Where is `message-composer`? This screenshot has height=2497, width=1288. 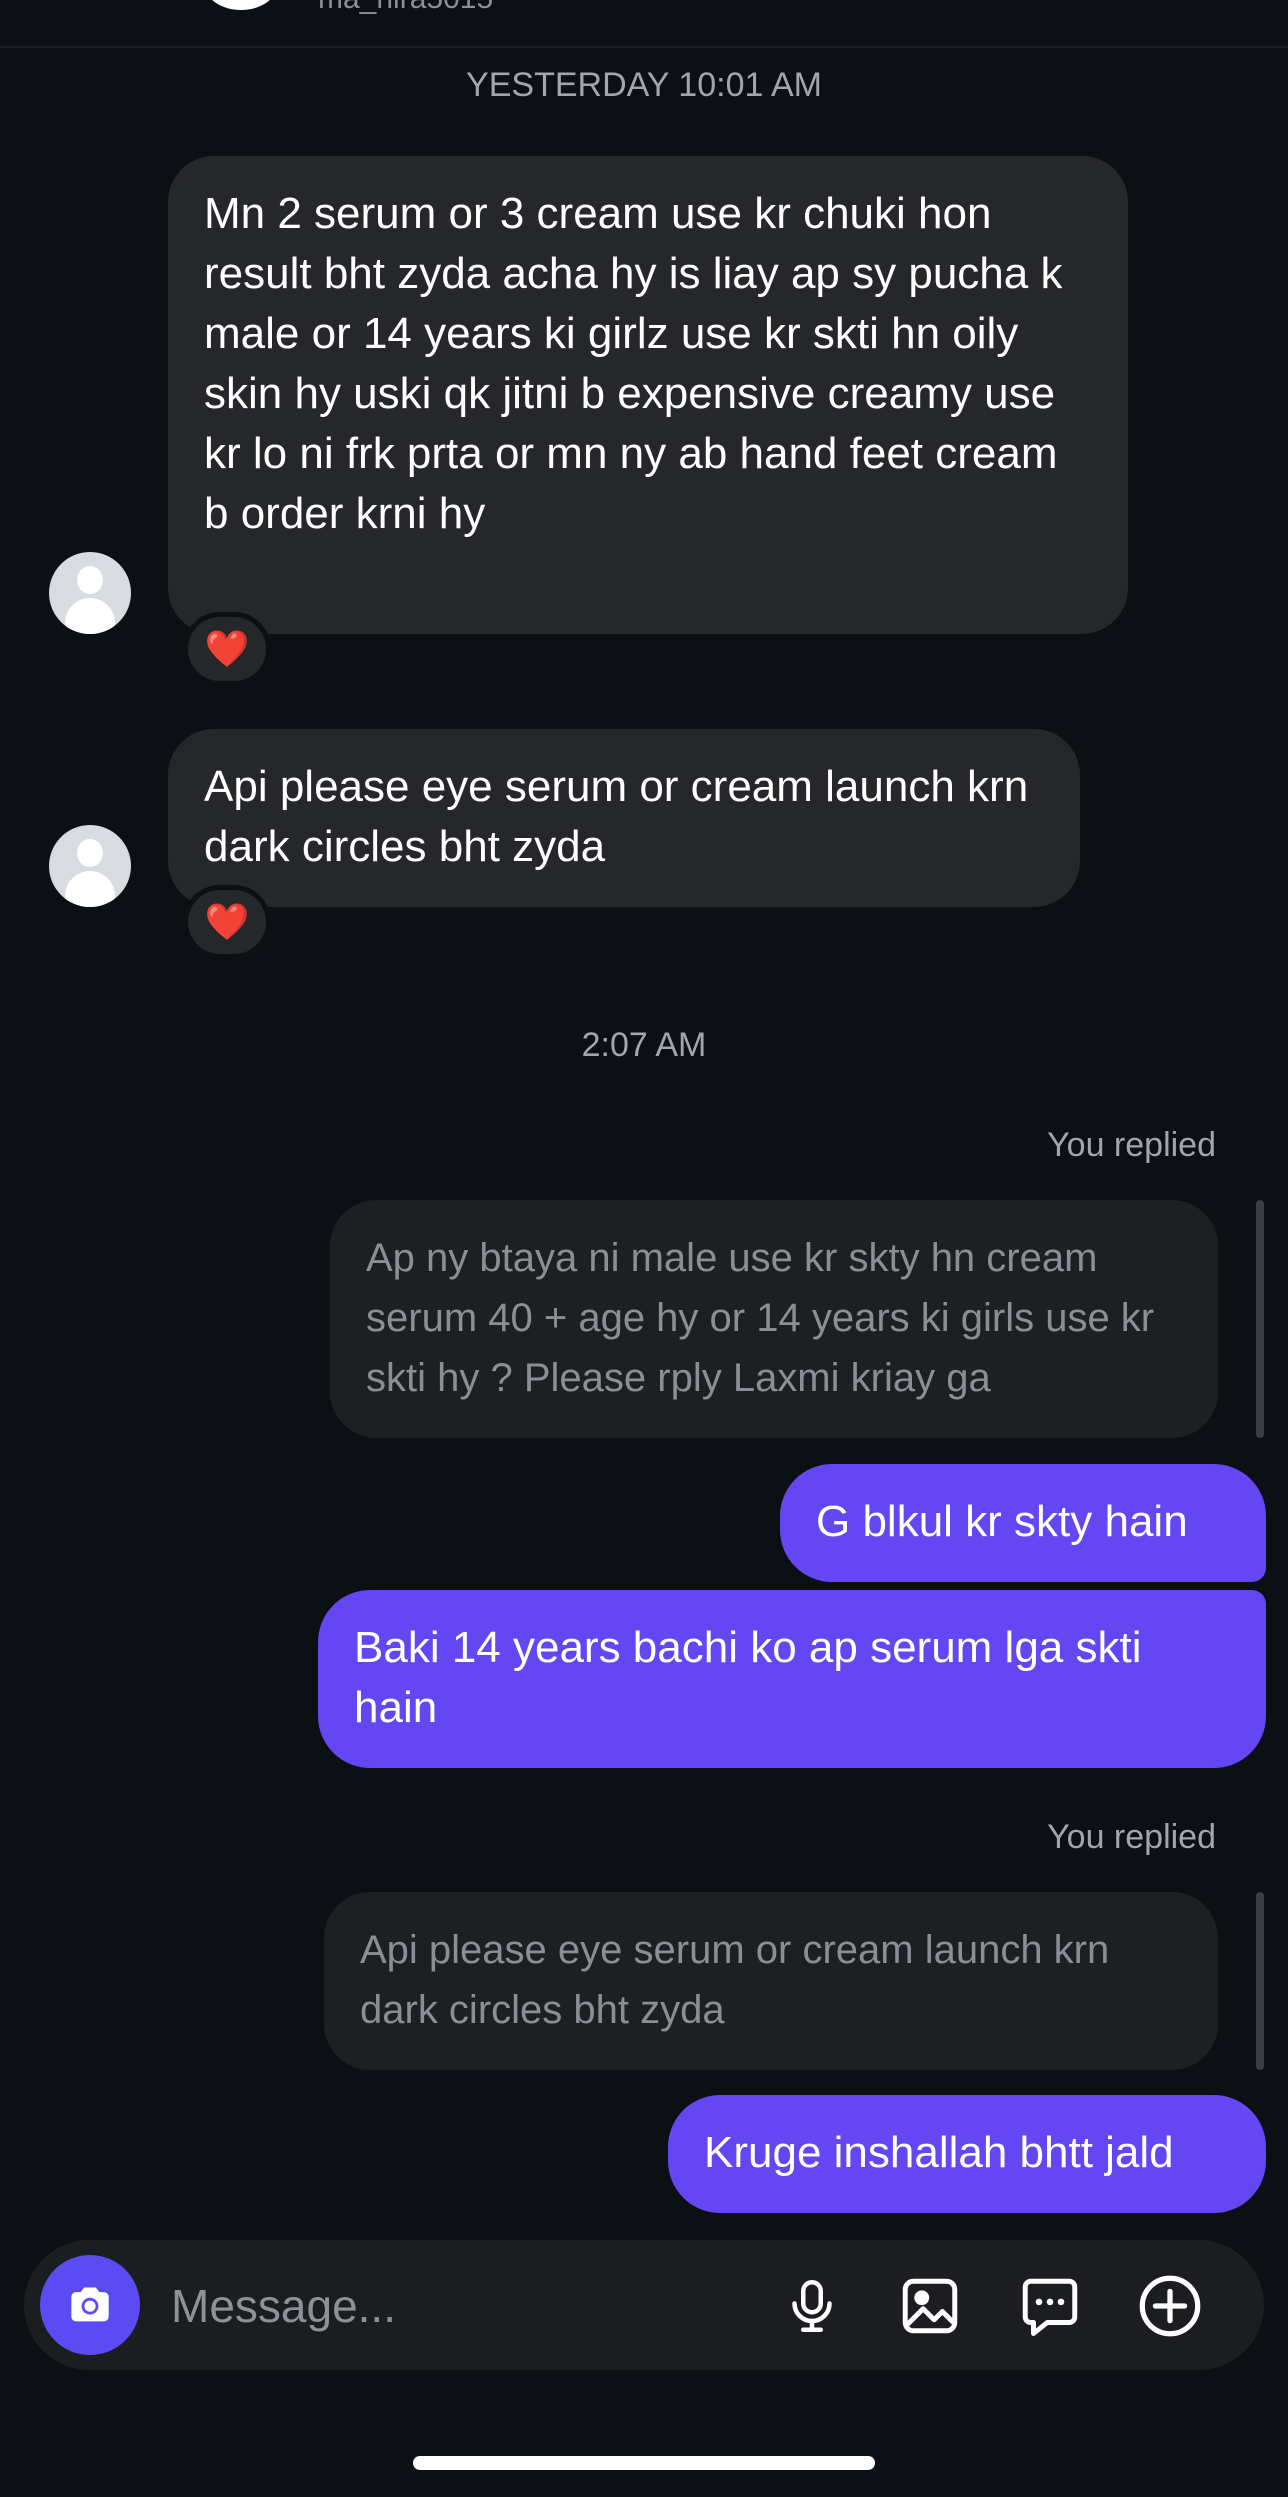 message-composer is located at coordinates (644, 2305).